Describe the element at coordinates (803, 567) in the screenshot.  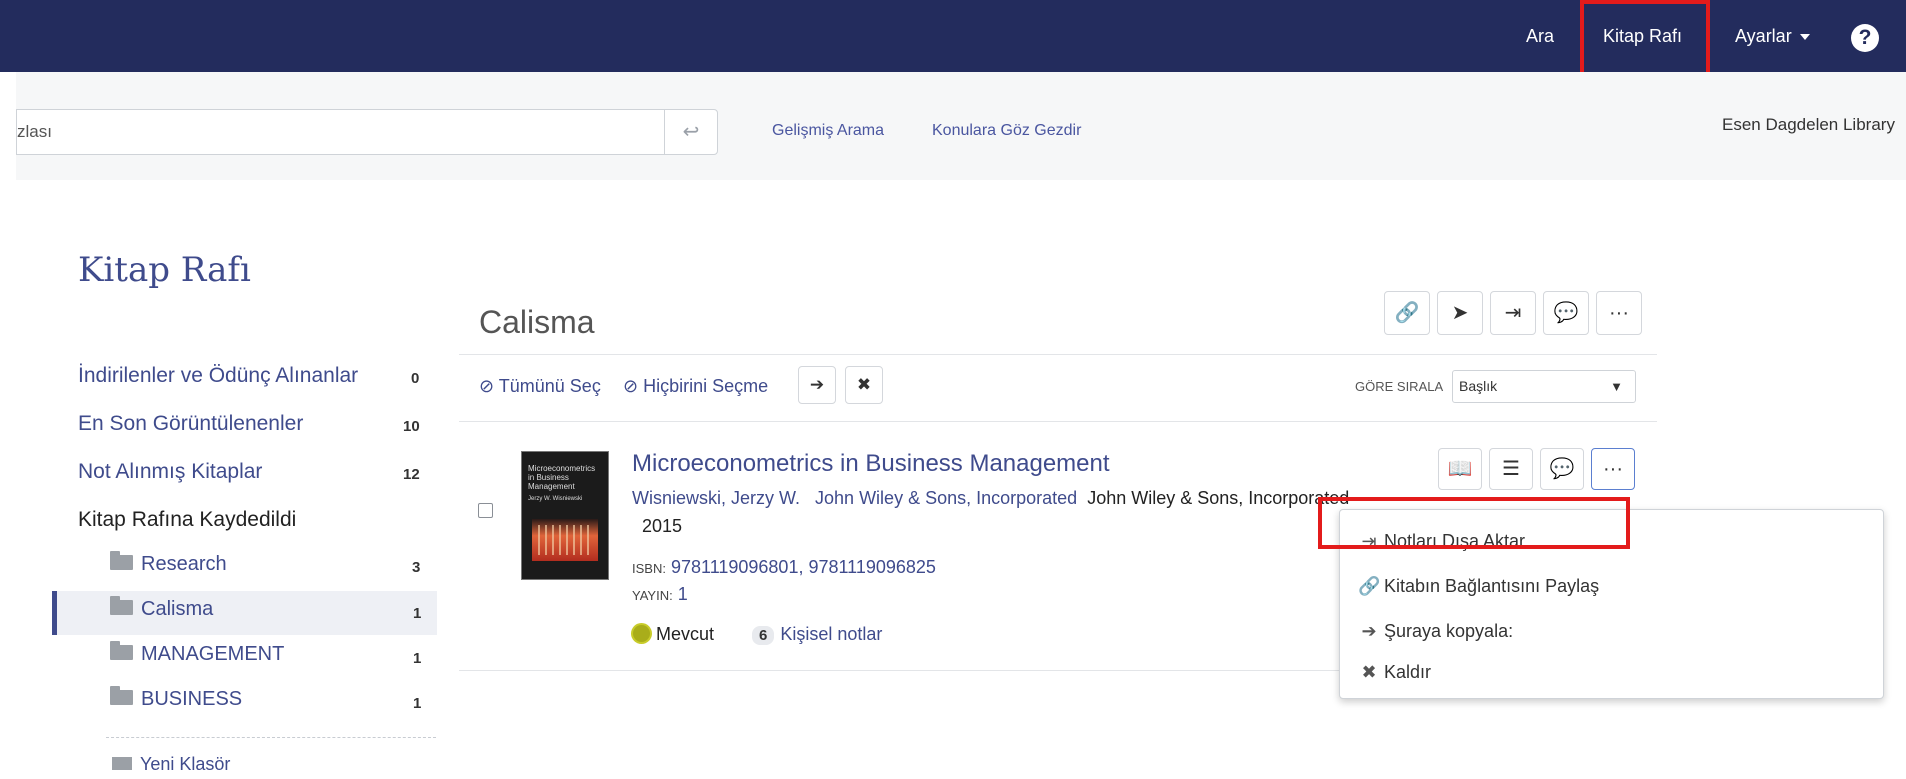
I see `isbn-value: 9781119096801, 9781119096825` at that location.